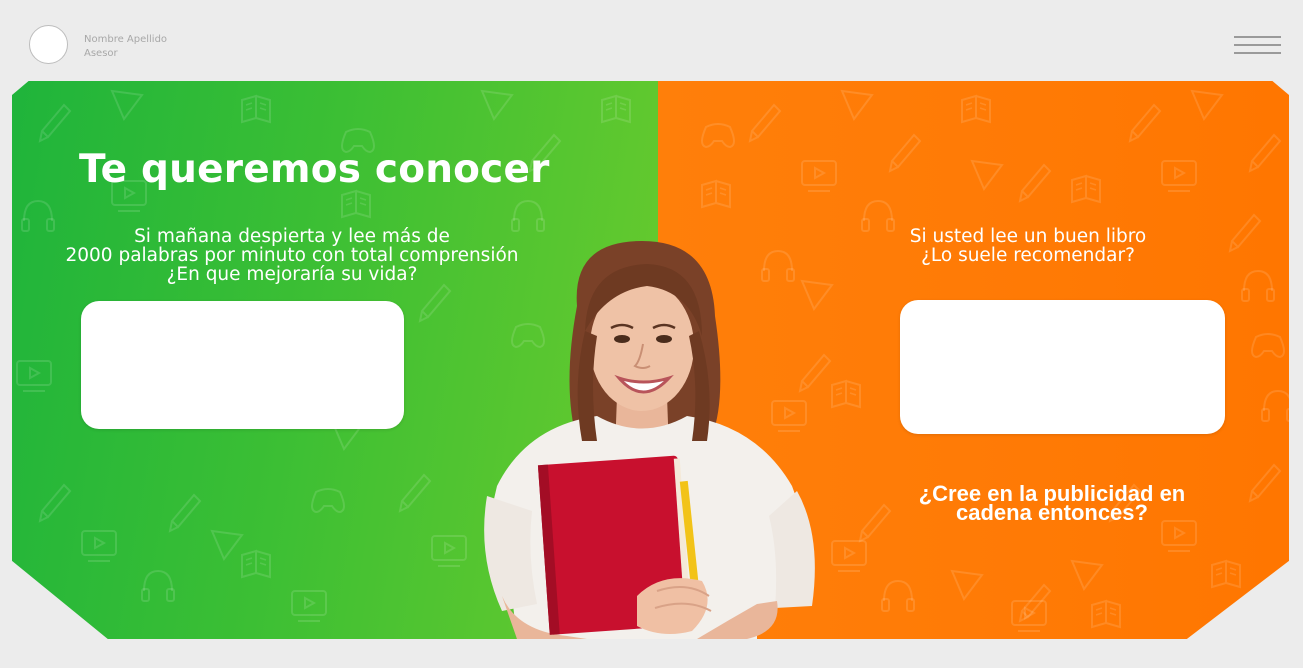 The height and width of the screenshot is (668, 1303). Describe the element at coordinates (651, 40) in the screenshot. I see `top-bar: Nombre Apellido Asesor` at that location.